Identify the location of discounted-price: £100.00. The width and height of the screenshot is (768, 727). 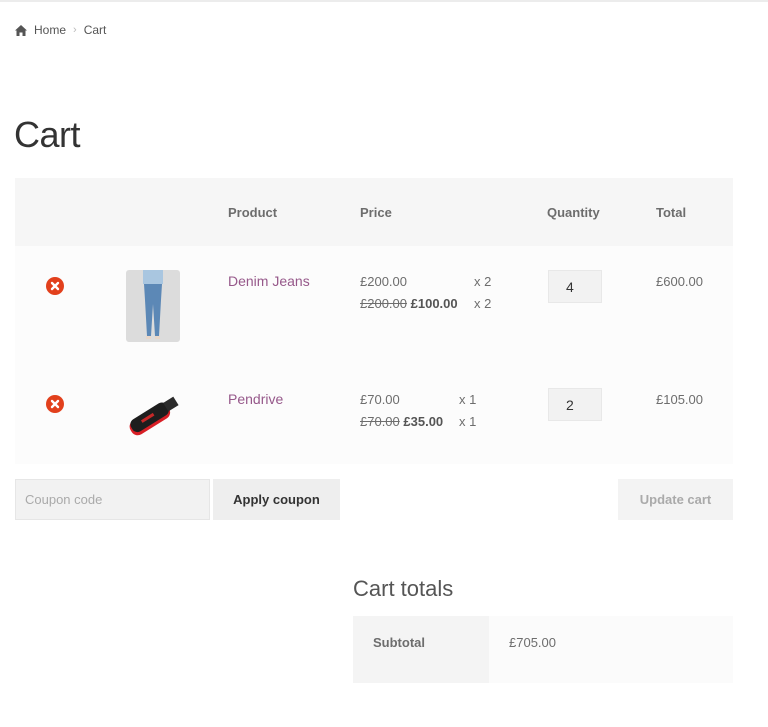
(434, 303).